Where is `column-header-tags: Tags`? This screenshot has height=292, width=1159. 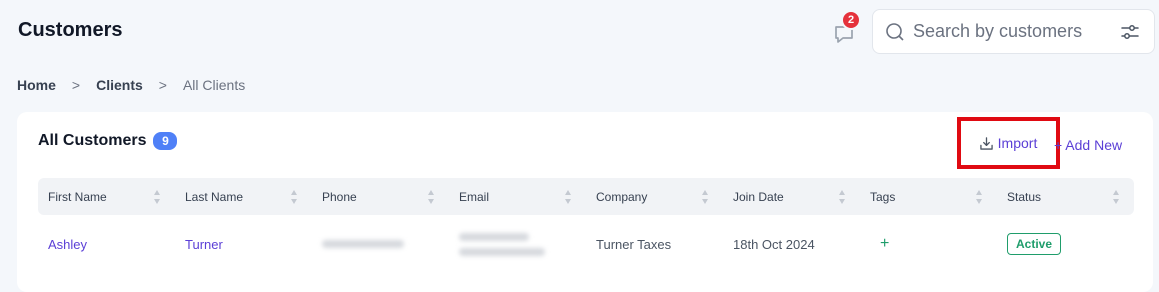
column-header-tags: Tags is located at coordinates (928, 196).